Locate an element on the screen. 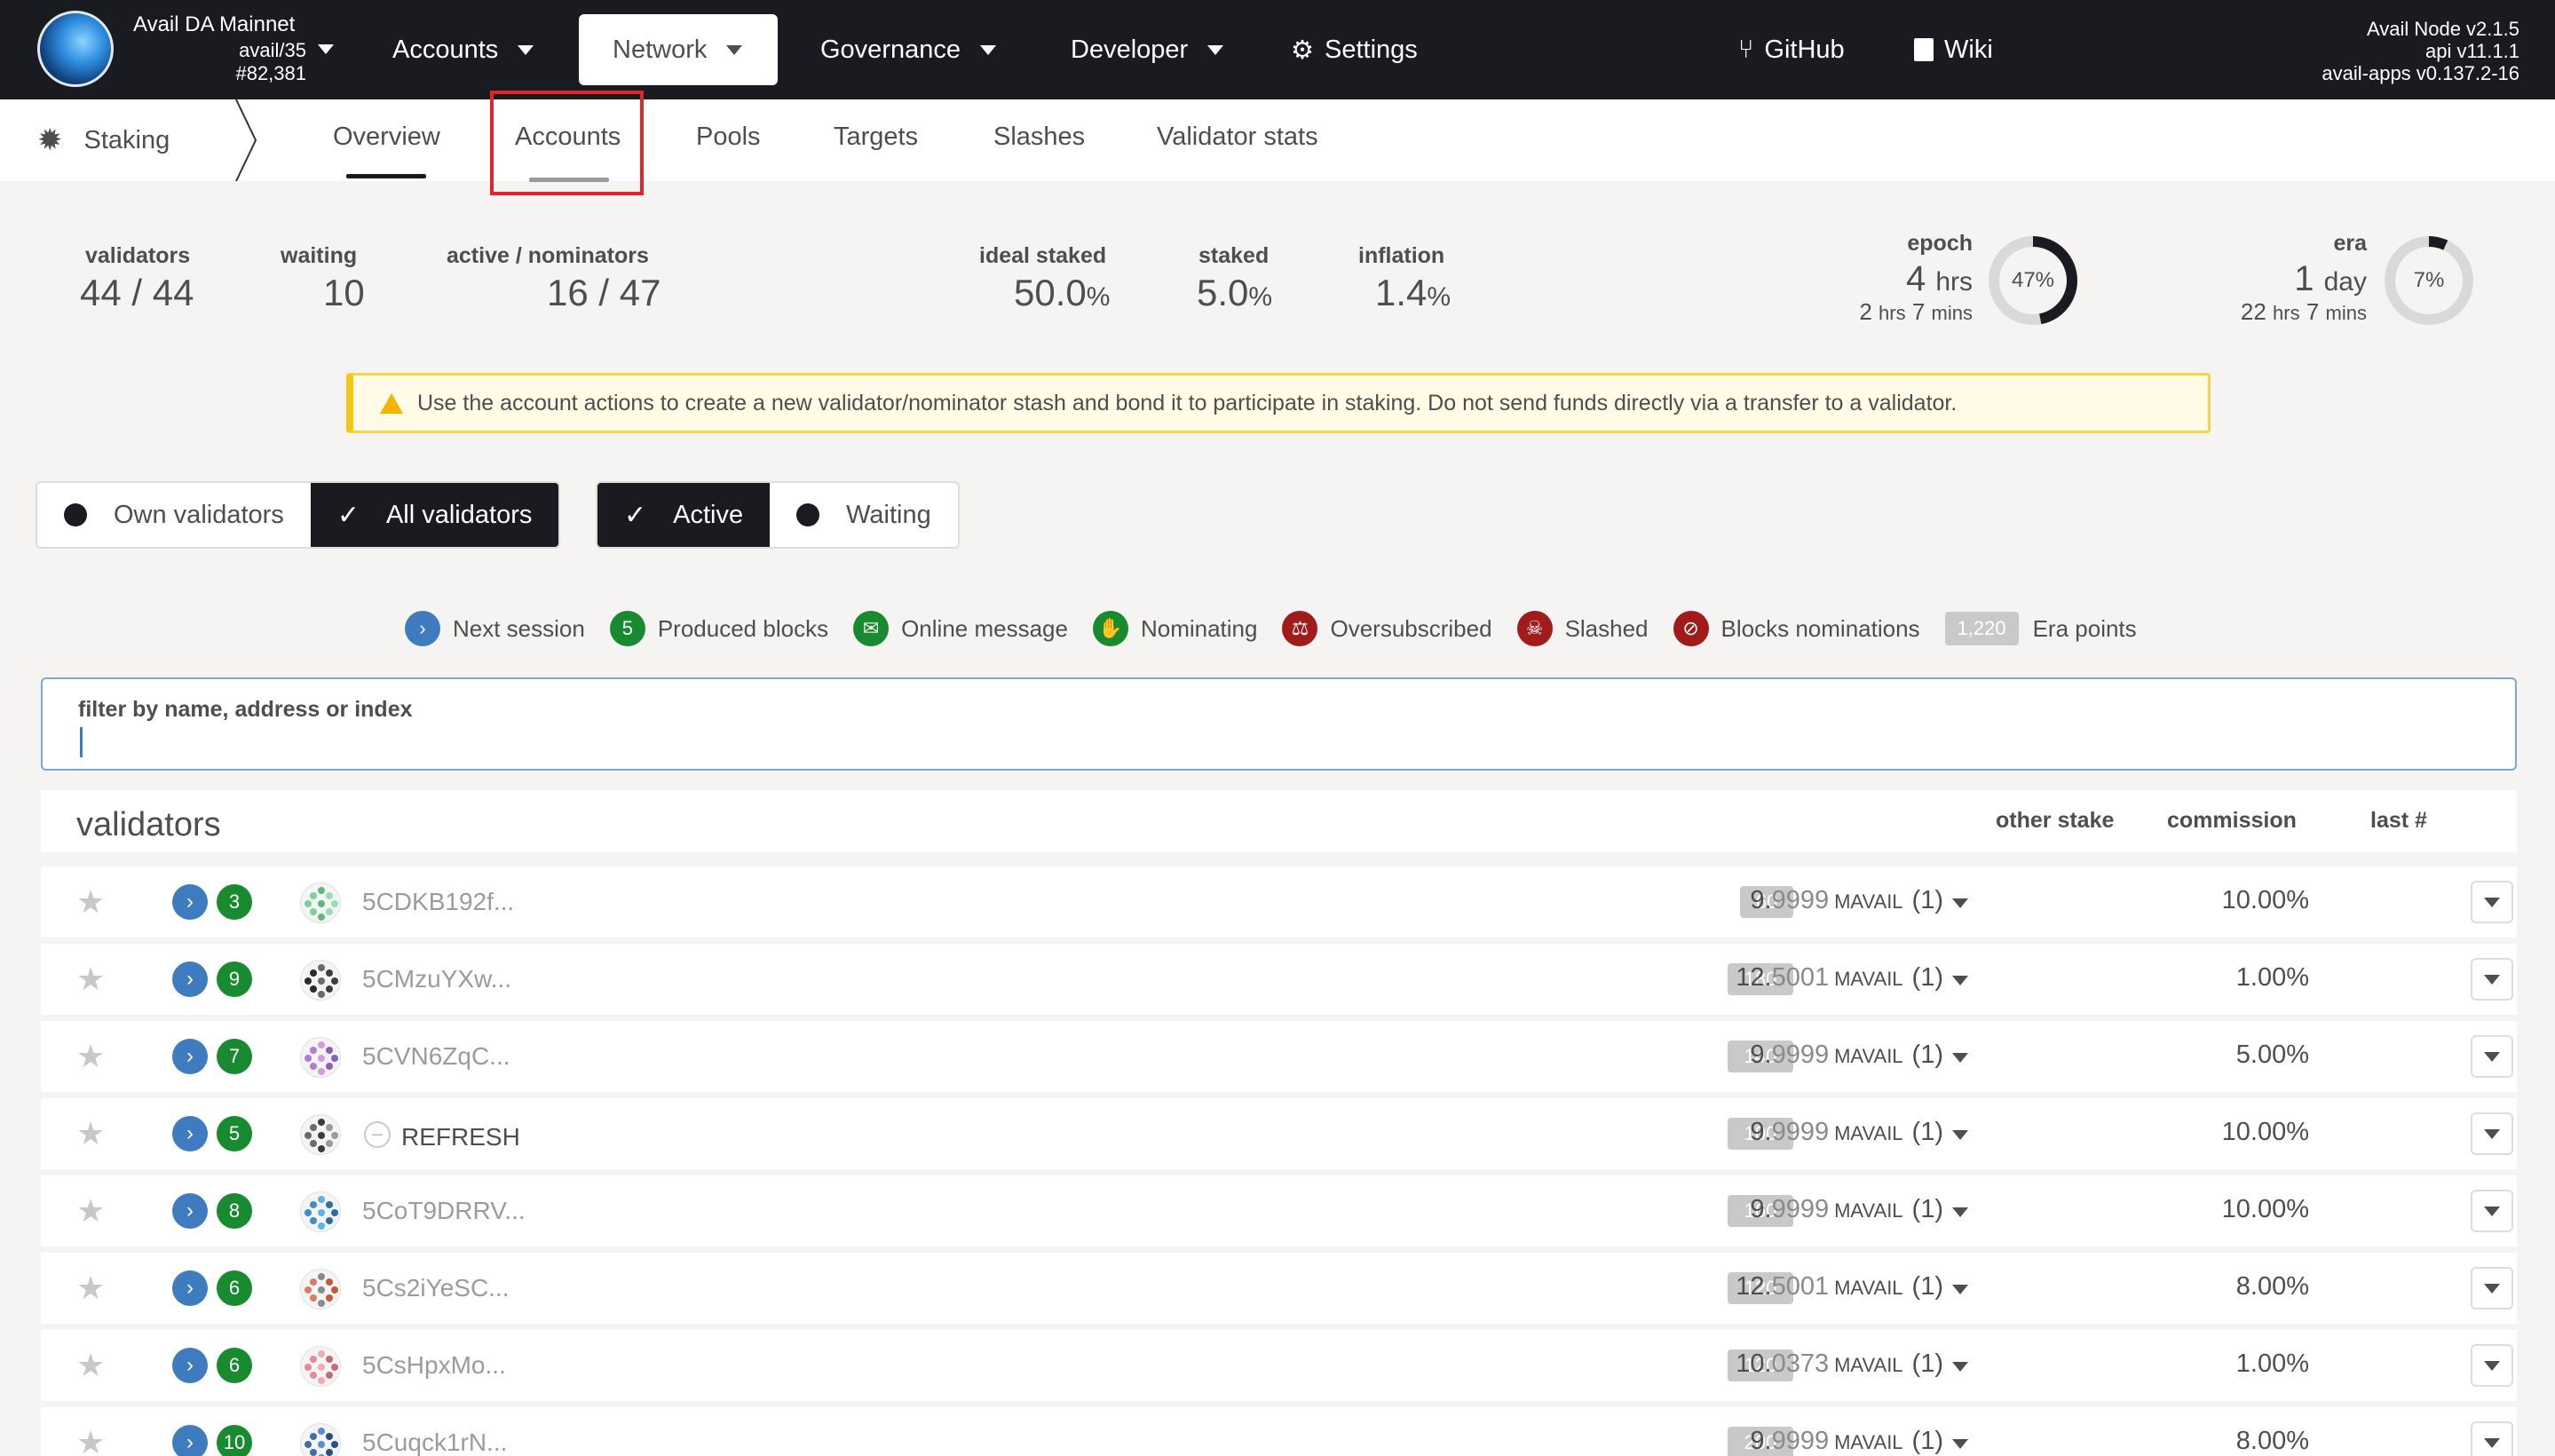 The height and width of the screenshot is (1456, 2555). menu-accounts: Accounts is located at coordinates (463, 49).